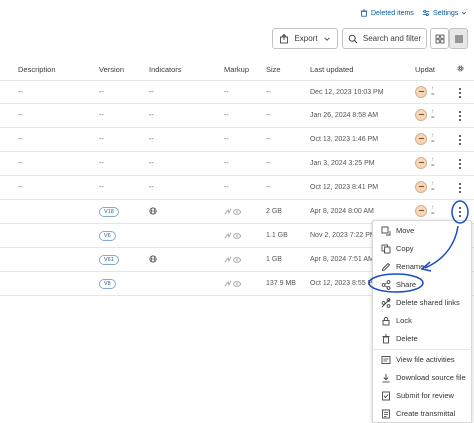 This screenshot has width=474, height=423. What do you see at coordinates (423, 395) in the screenshot?
I see `menu-item-submit-for-review: Submit for review` at bounding box center [423, 395].